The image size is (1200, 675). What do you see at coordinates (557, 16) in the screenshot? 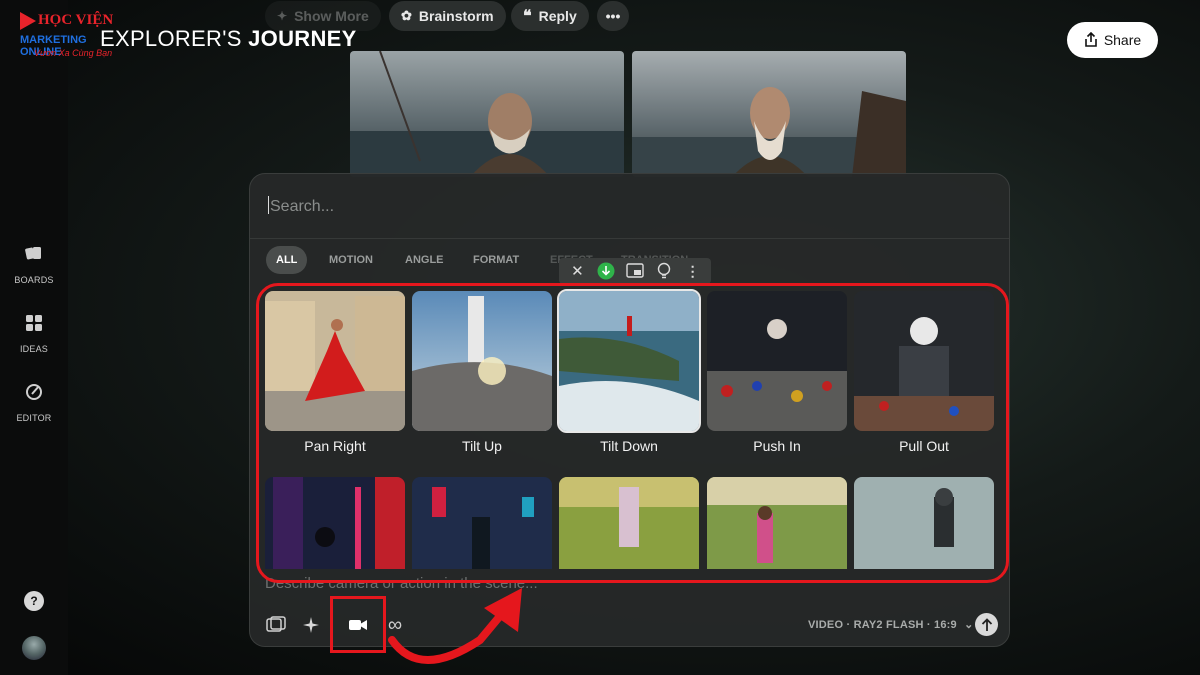
I see `reply-label: Reply` at bounding box center [557, 16].